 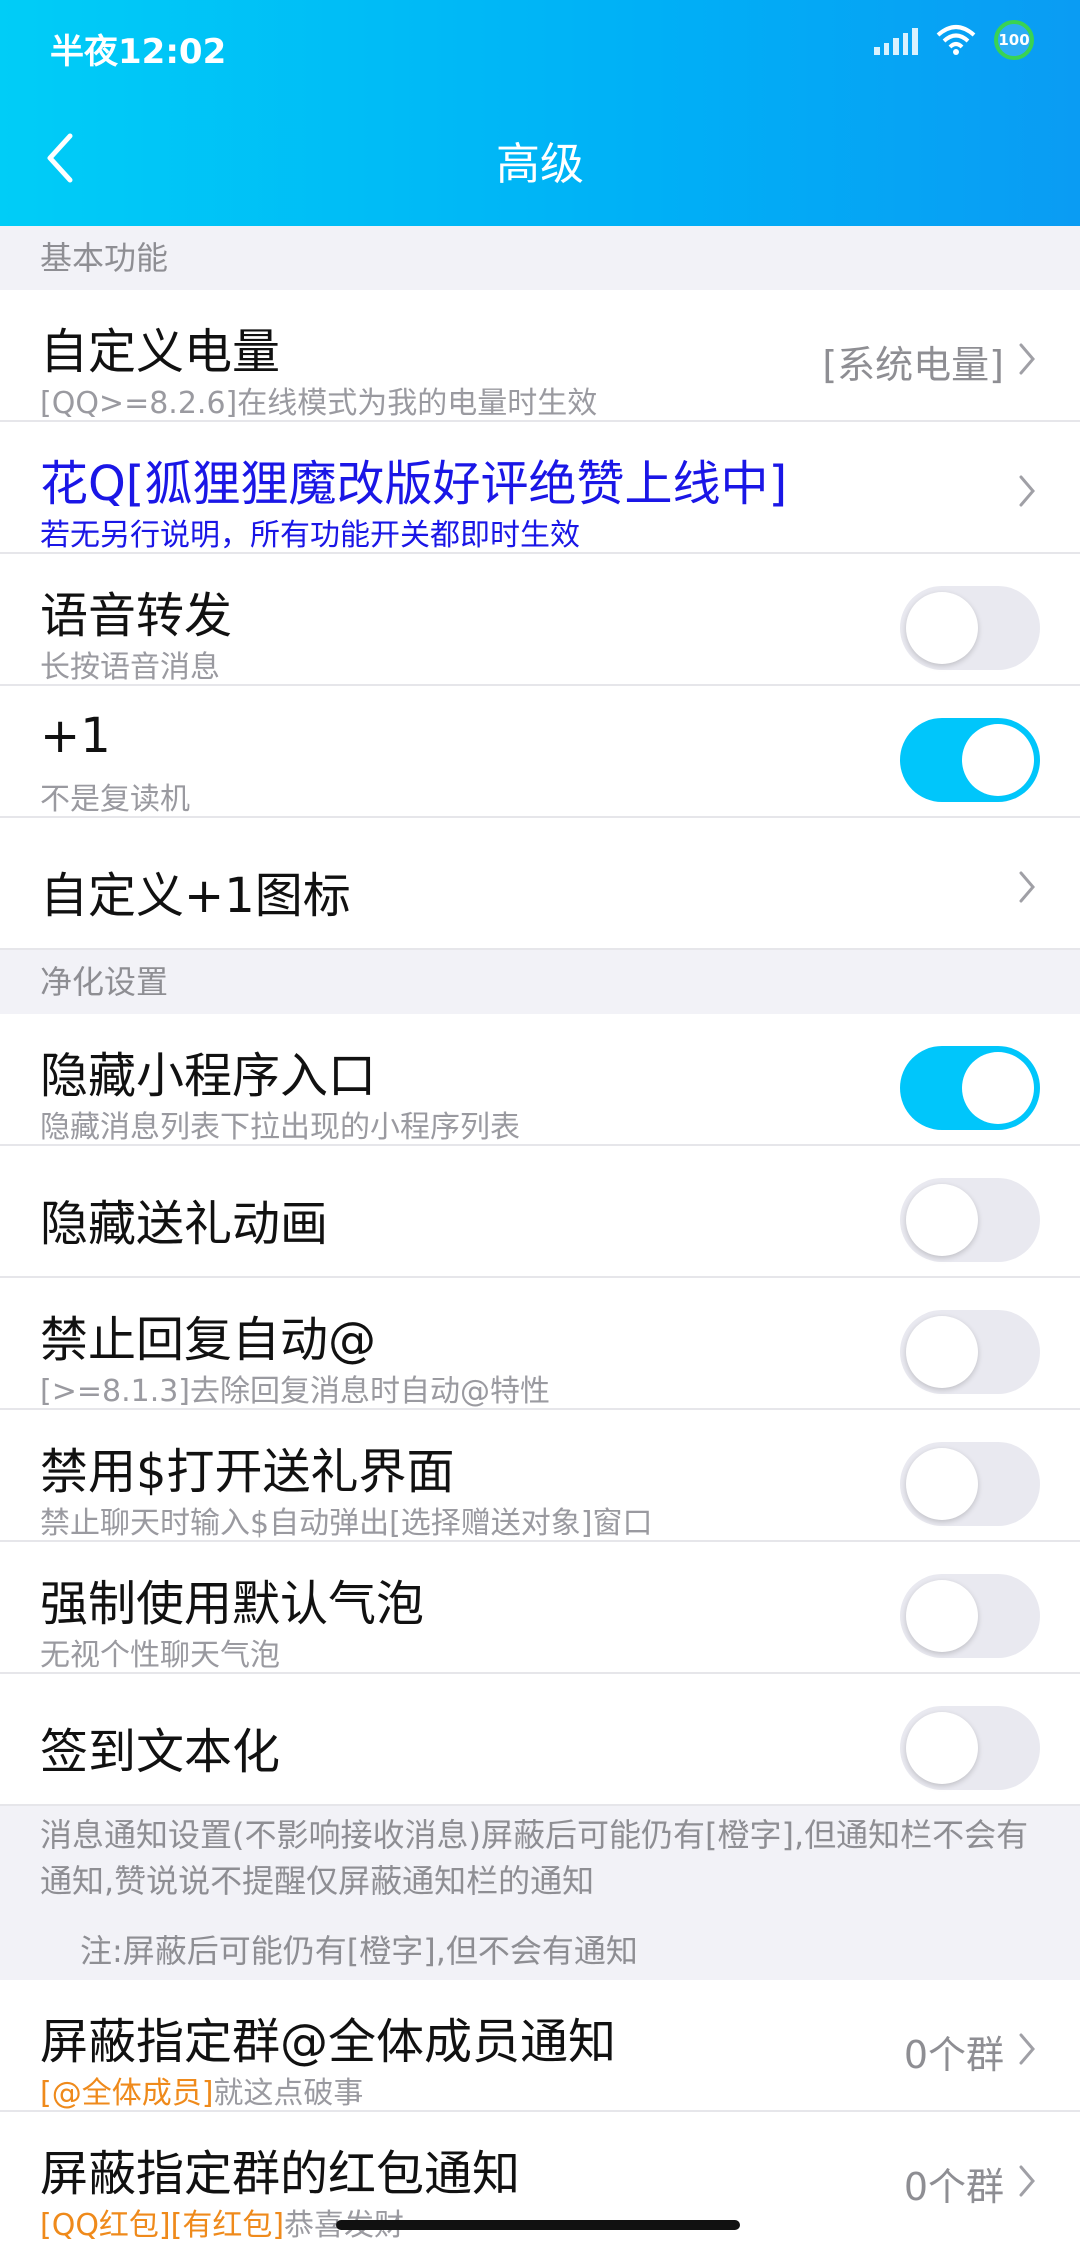 What do you see at coordinates (538, 2225) in the screenshot?
I see `home-indicator` at bounding box center [538, 2225].